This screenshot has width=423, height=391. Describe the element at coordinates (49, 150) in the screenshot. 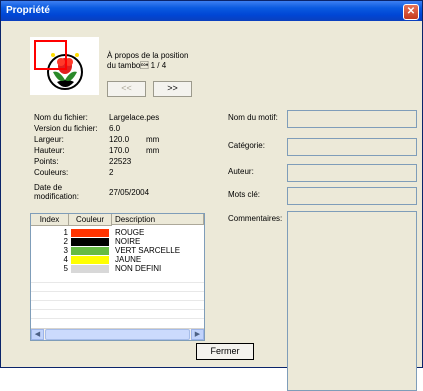

I see `height-label: Hauteur:` at that location.